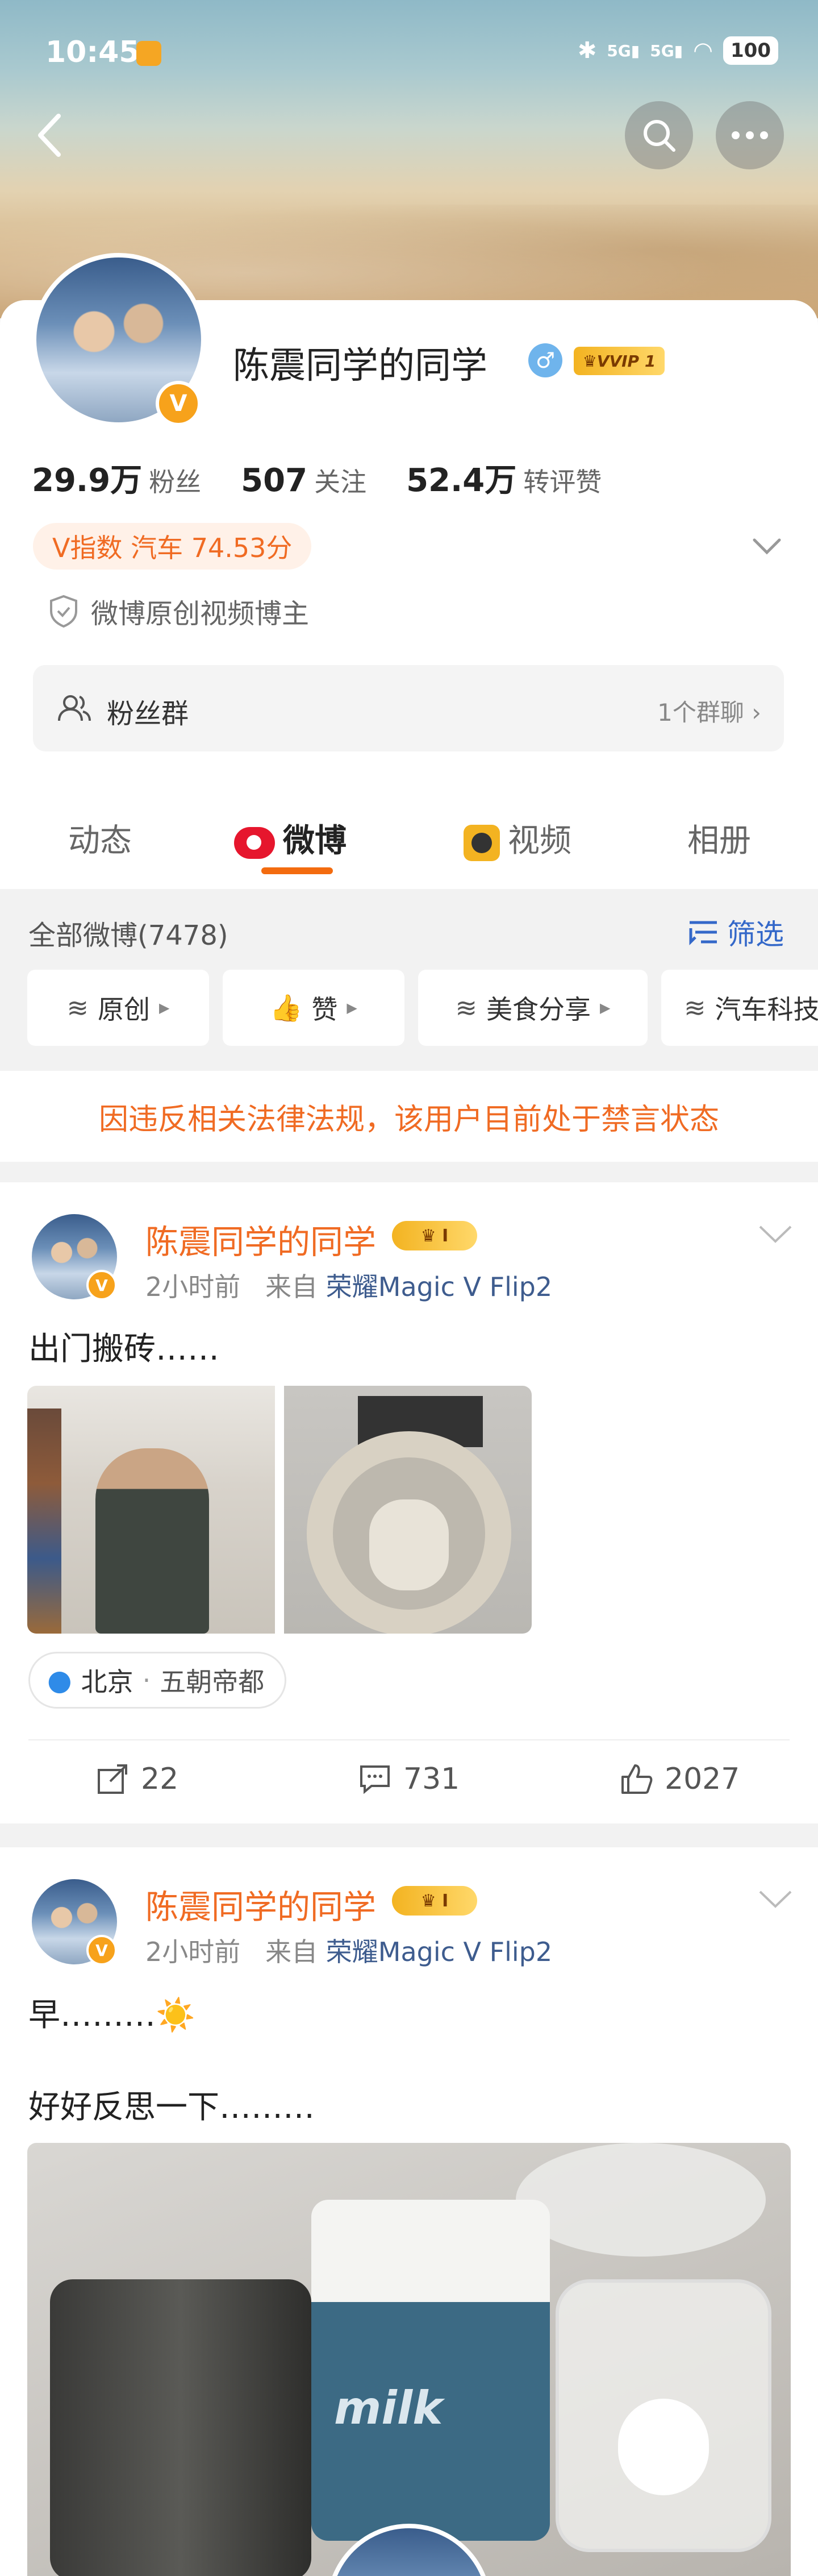 This screenshot has width=818, height=2576. What do you see at coordinates (148, 54) in the screenshot?
I see `app-notification-icon` at bounding box center [148, 54].